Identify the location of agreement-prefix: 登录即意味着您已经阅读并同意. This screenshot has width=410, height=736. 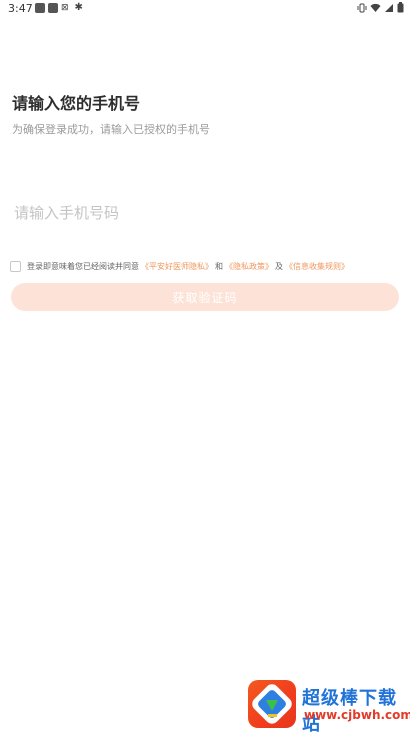
(83, 266).